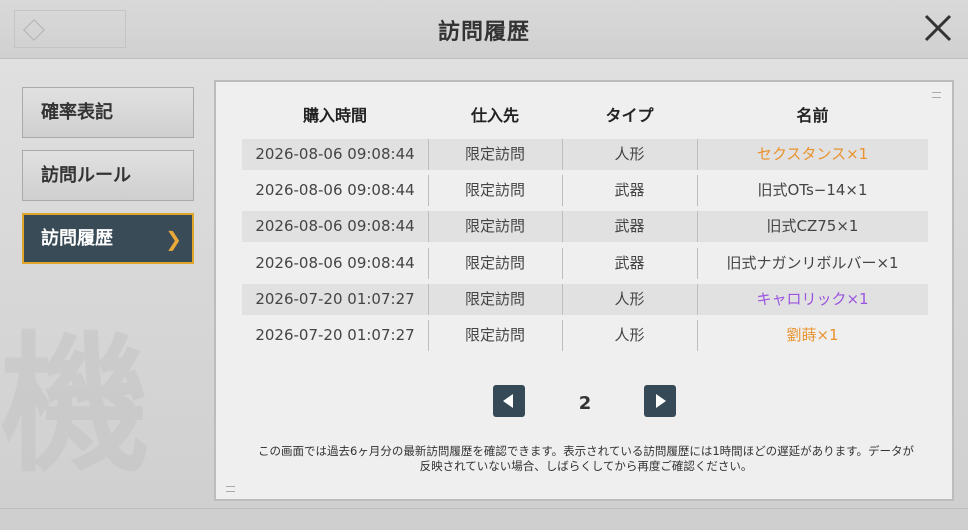  I want to click on column-header-name: 名前, so click(812, 115).